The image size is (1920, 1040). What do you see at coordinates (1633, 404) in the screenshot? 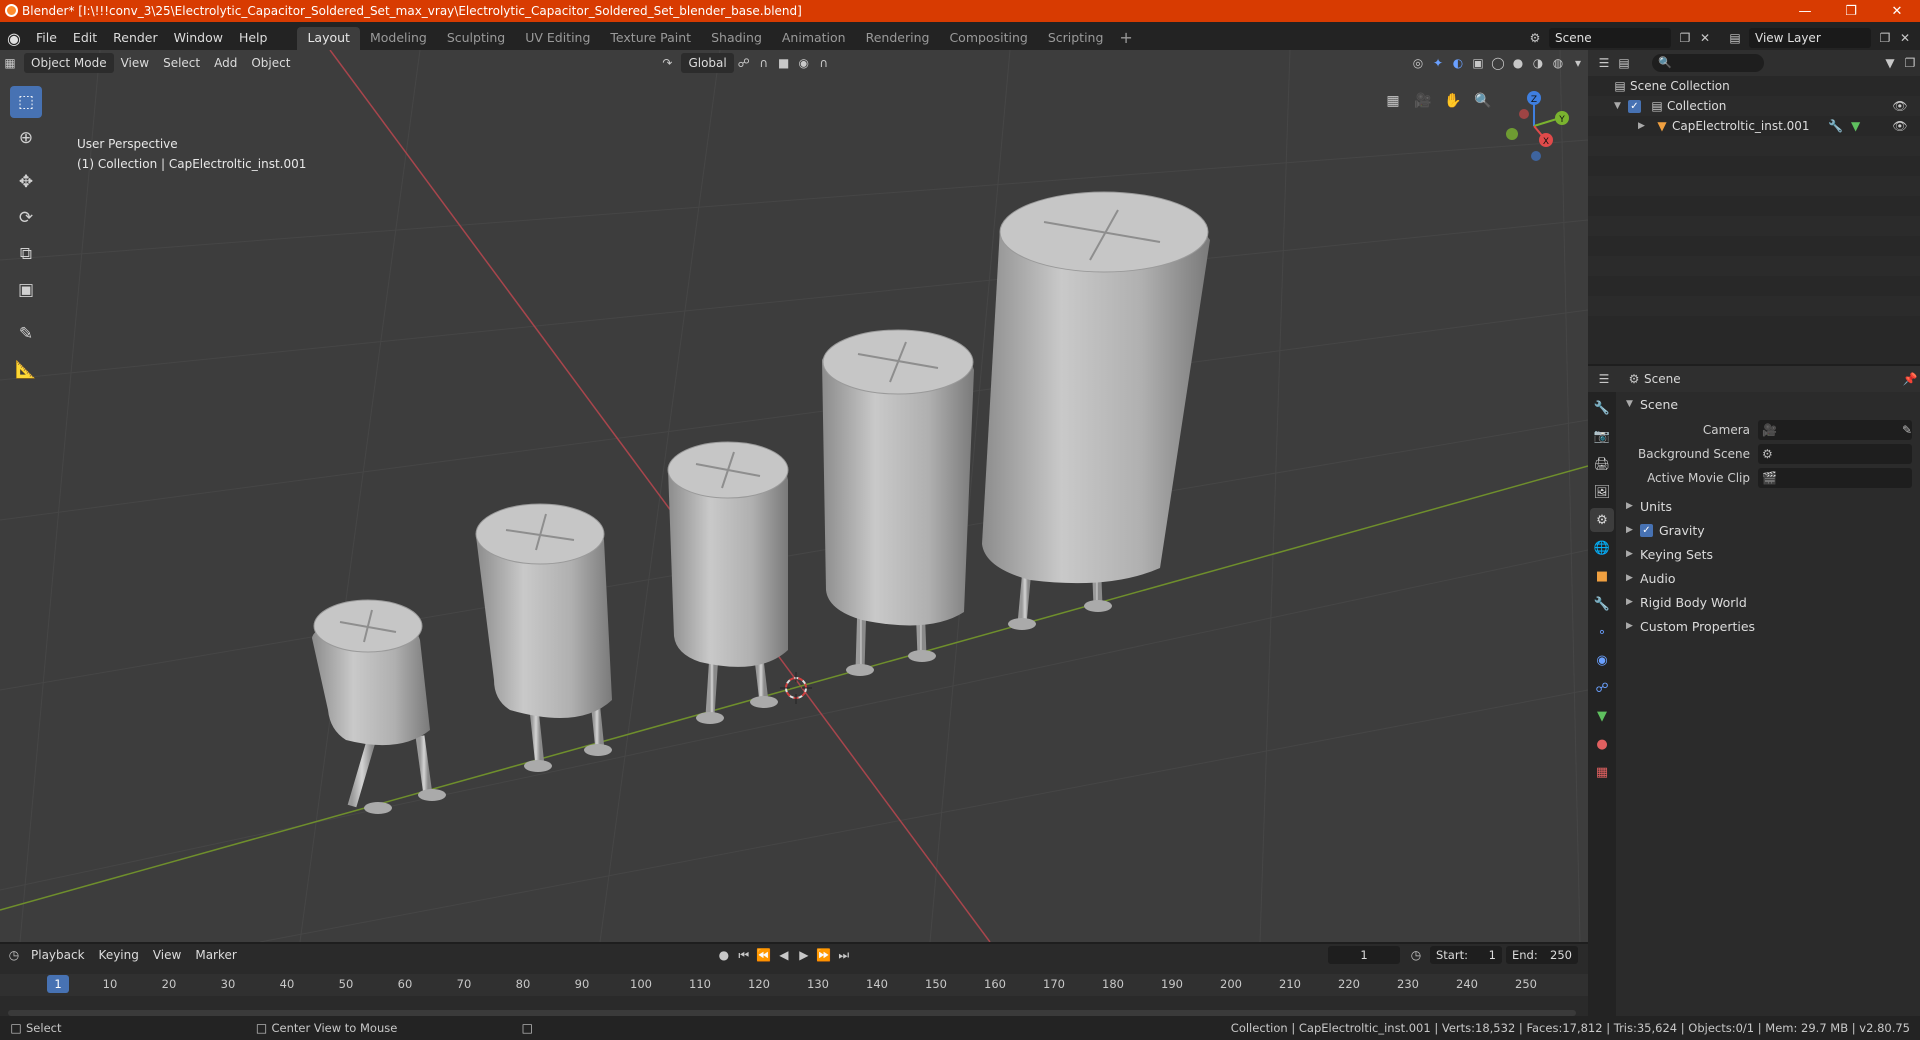
I see `scene-section-collapse-icon: ▼` at bounding box center [1633, 404].